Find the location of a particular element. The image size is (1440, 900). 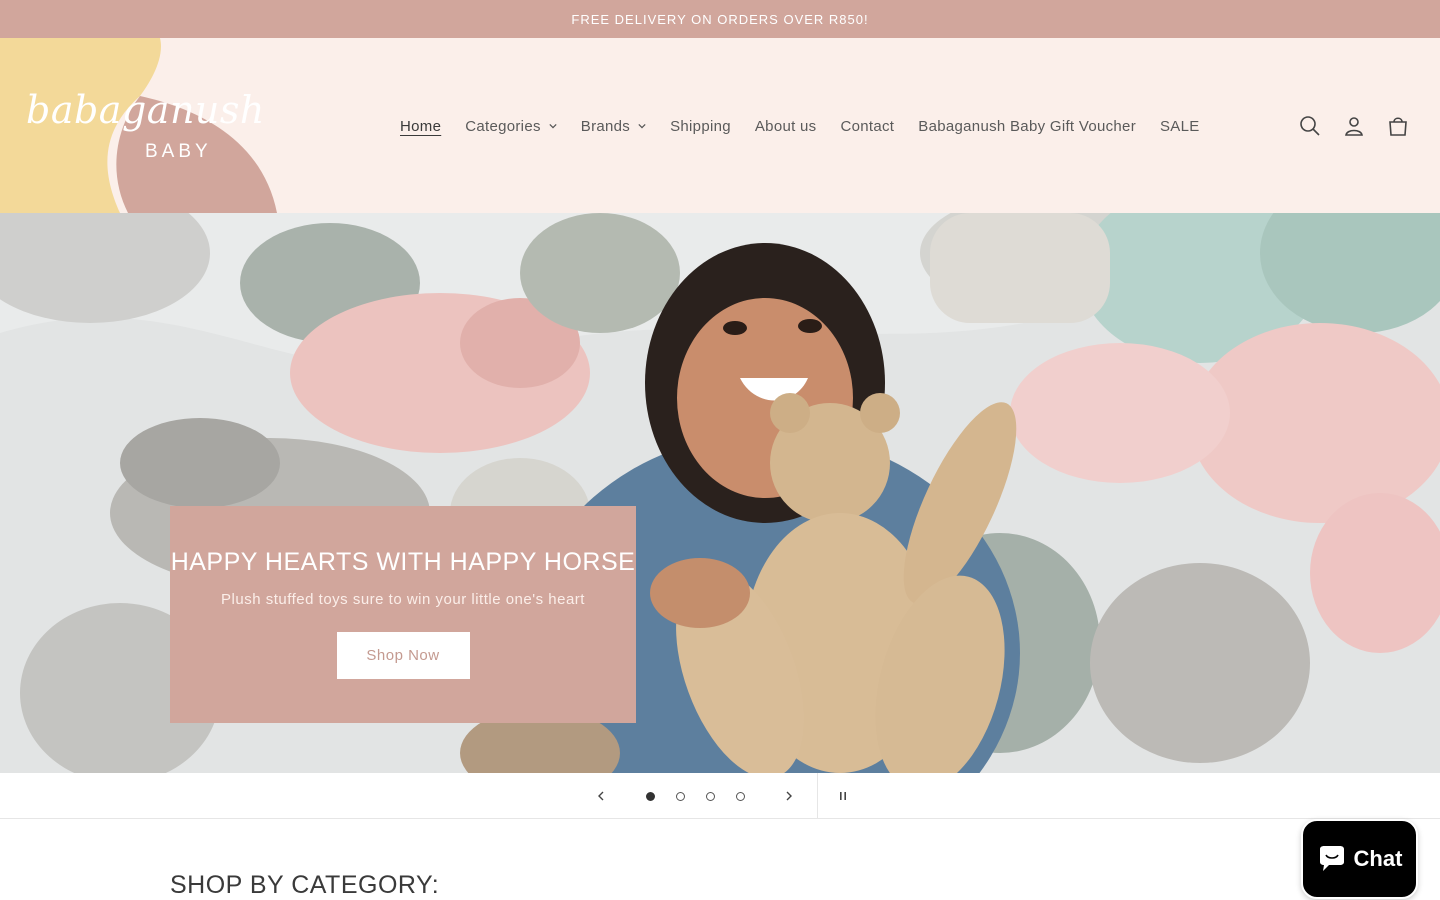

previous-slide-button is located at coordinates (601, 796).